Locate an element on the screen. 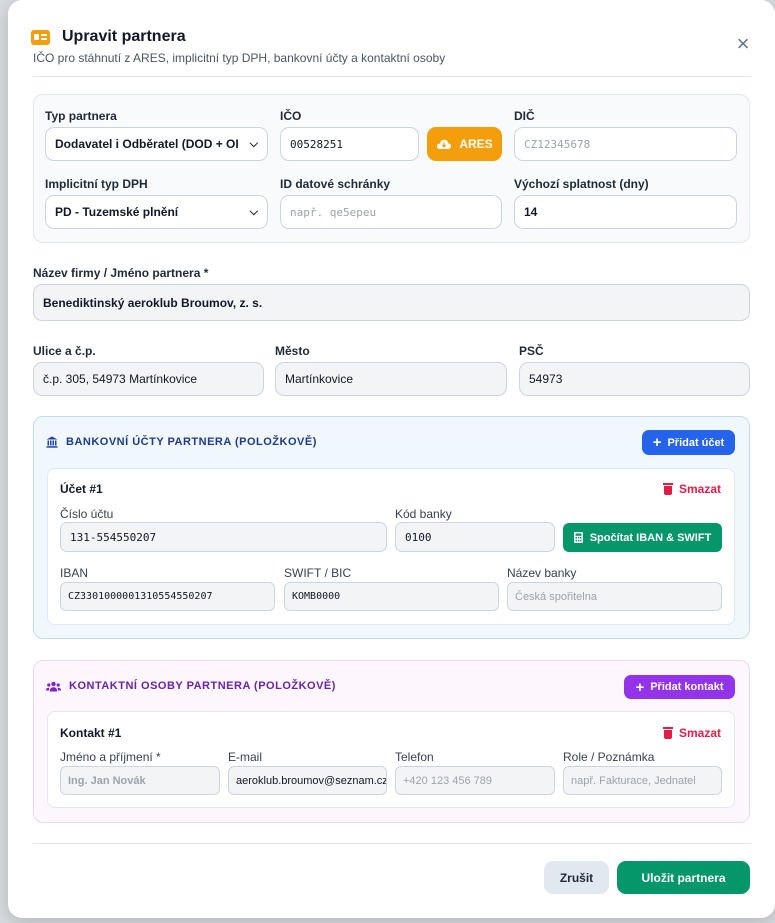  account-title: Účet #1 is located at coordinates (81, 489).